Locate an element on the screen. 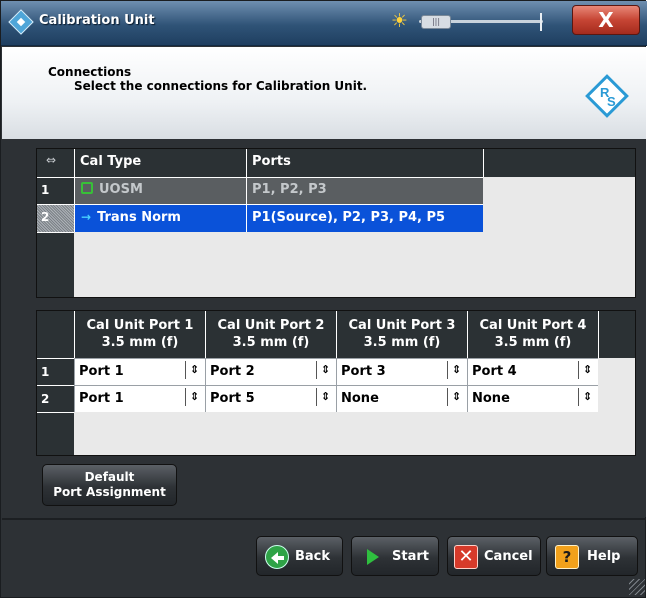 Image resolution: width=648 pixels, height=598 pixels. button-label-line2: Port Assignment is located at coordinates (109, 492).